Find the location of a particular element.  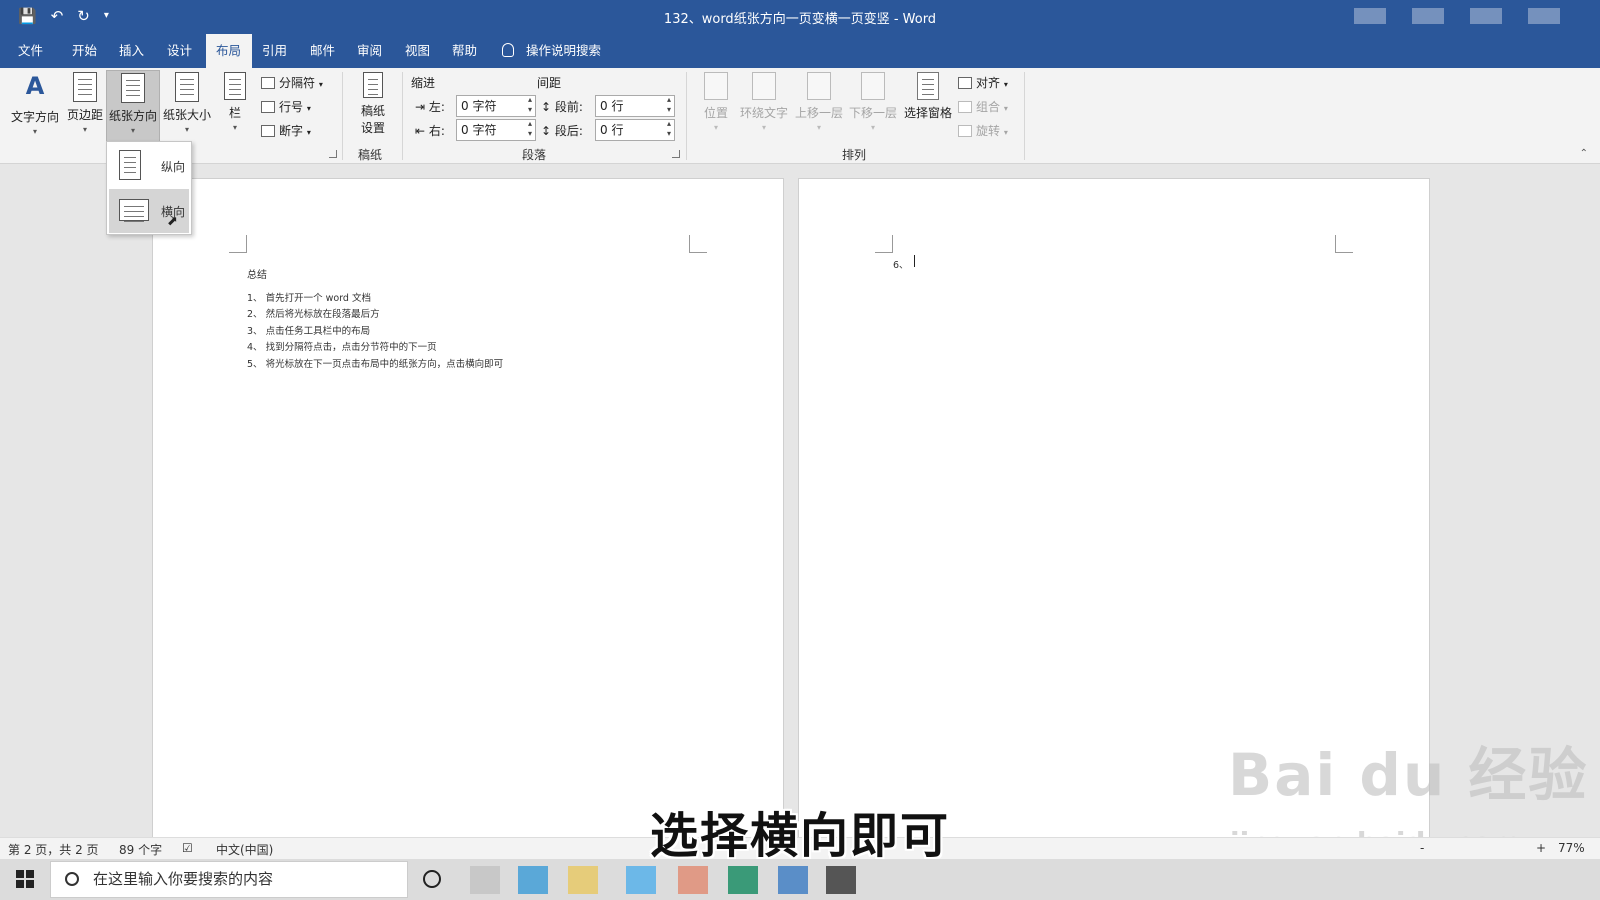

selection-pane-button: 选择窗格 is located at coordinates (928, 96).